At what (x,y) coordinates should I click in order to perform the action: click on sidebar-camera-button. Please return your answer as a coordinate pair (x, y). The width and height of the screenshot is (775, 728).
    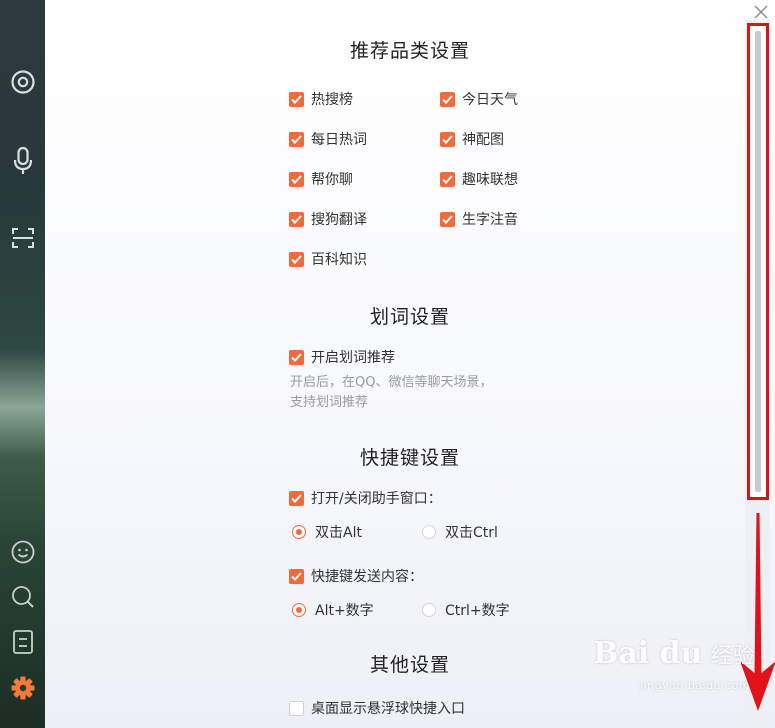
    Looking at the image, I should click on (22, 81).